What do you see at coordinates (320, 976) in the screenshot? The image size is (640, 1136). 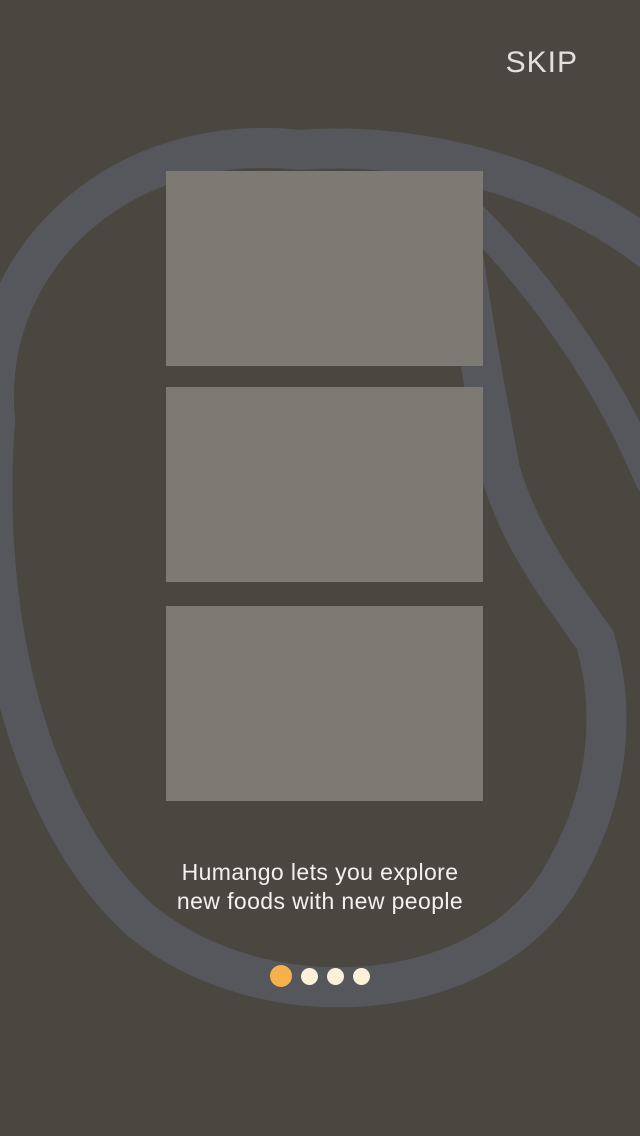 I see `page-indicator` at bounding box center [320, 976].